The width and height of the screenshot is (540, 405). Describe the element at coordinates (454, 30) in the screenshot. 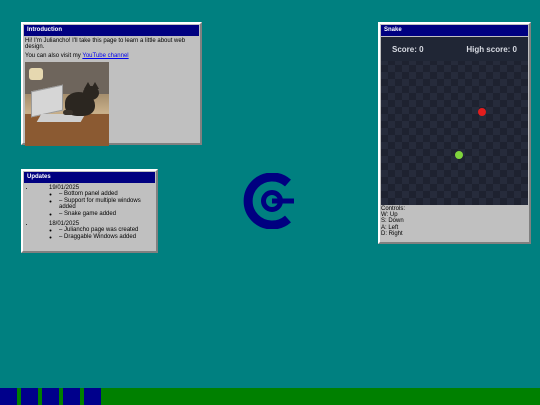

I see `snake-titlebar: Snake` at that location.